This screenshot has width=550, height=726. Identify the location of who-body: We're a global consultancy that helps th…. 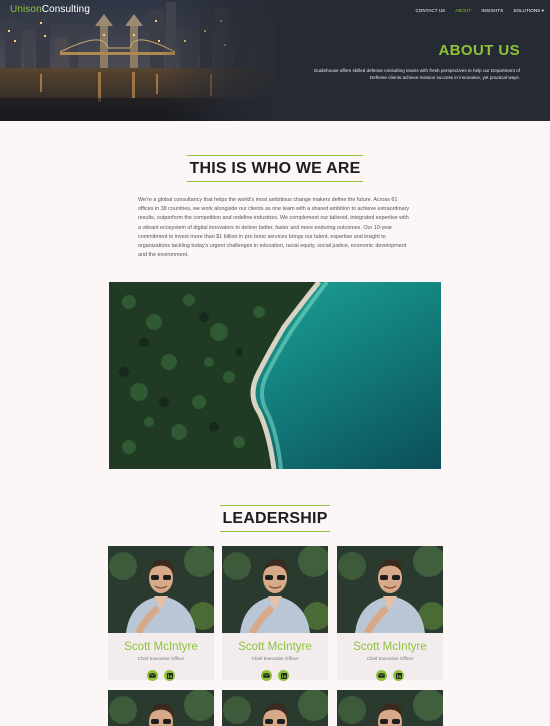
(274, 228).